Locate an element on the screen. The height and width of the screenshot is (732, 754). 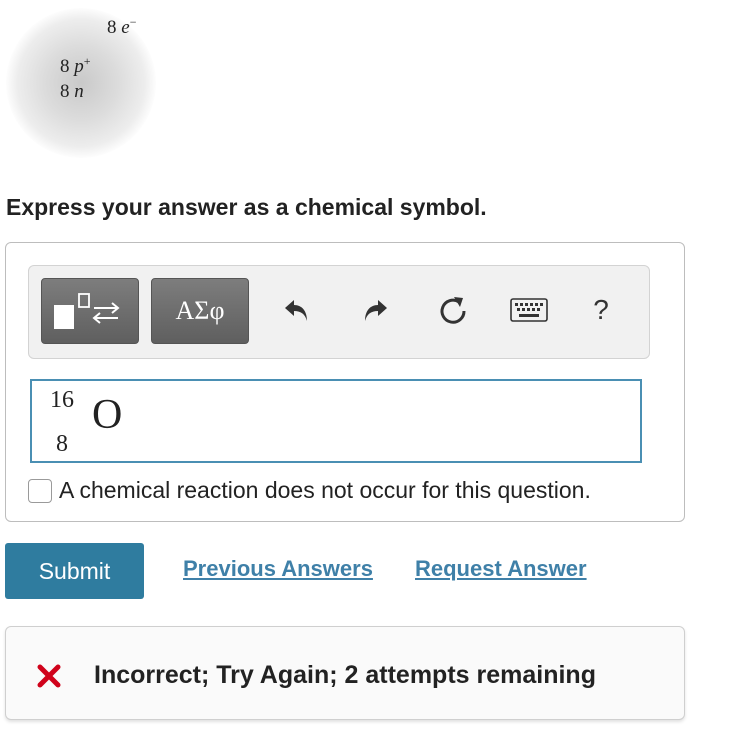
submit-button: Submit is located at coordinates (74, 571).